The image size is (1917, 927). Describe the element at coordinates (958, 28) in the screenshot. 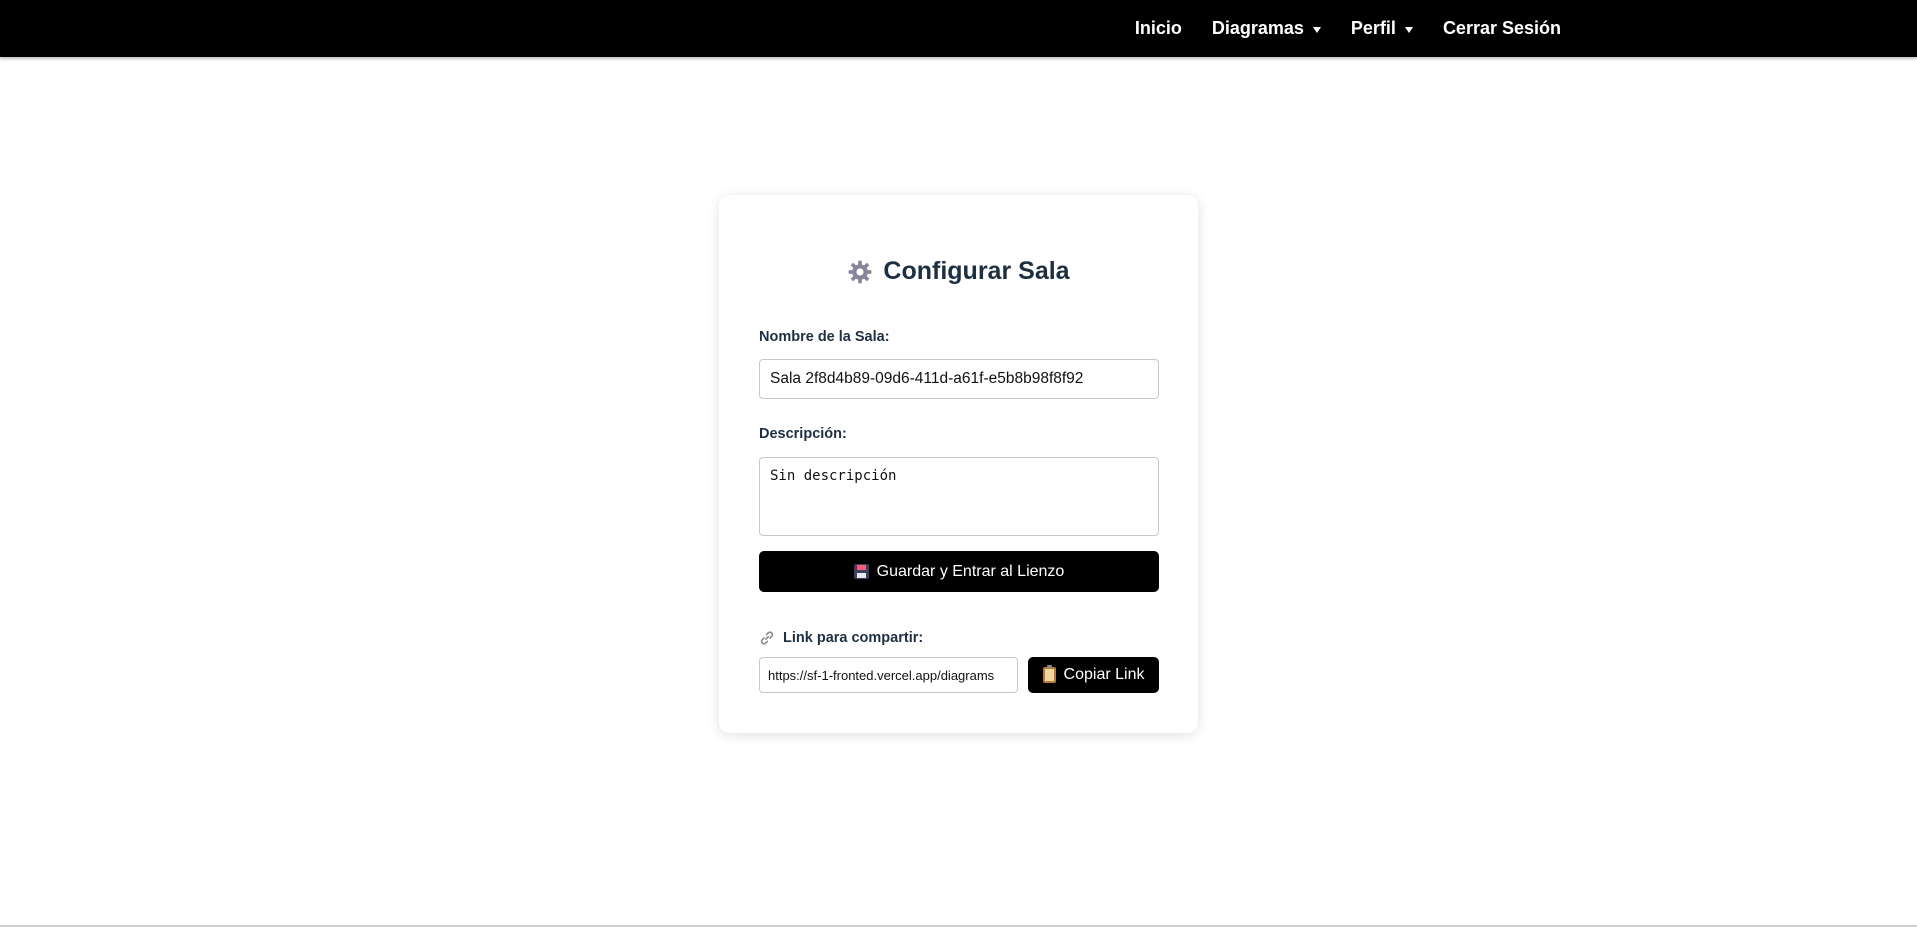

I see `top-navbar: Inicio Diagramas Perfil Cerrar Sesión` at that location.